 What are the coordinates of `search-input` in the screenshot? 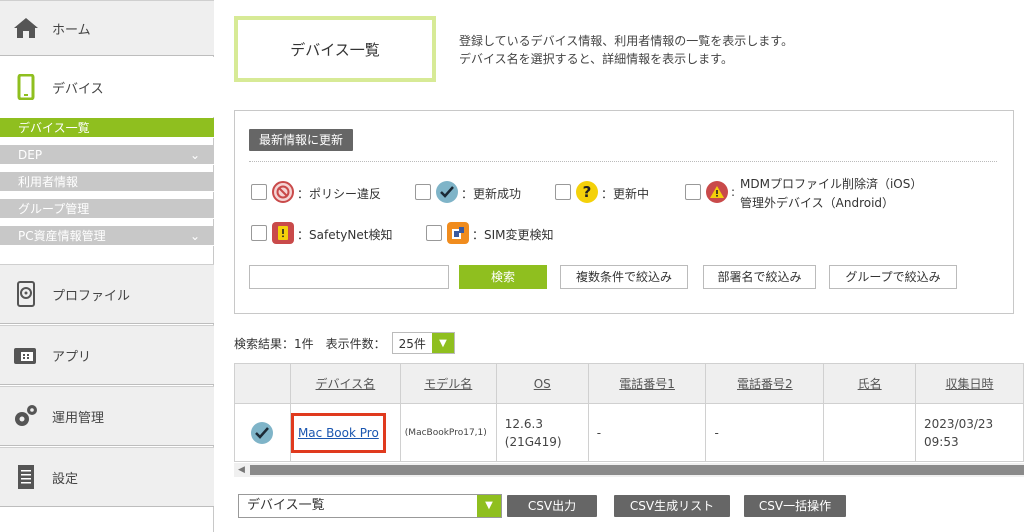 It's located at (349, 277).